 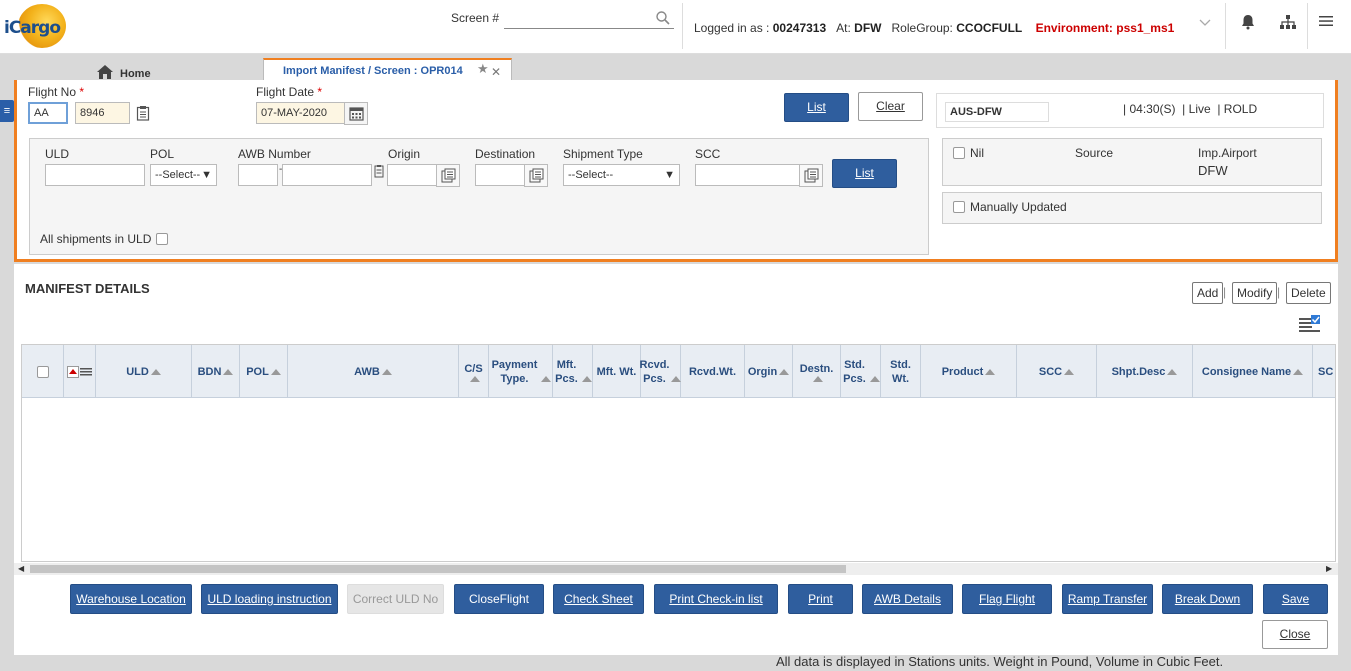 What do you see at coordinates (269, 599) in the screenshot?
I see `uld-loading-instruction-button: ULD loading instruction` at bounding box center [269, 599].